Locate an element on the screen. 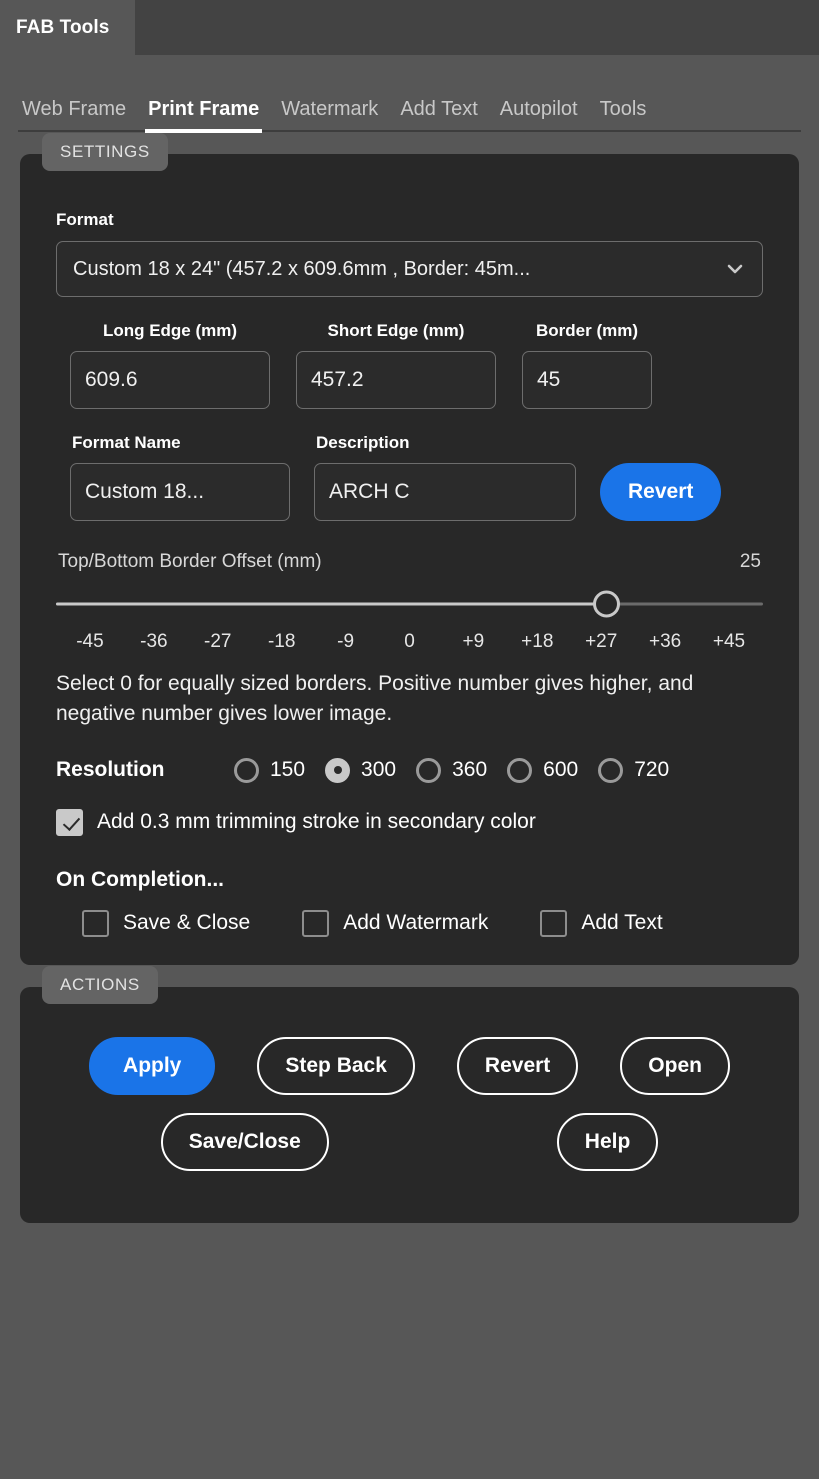 The height and width of the screenshot is (1479, 819). slider-thumb is located at coordinates (606, 604).